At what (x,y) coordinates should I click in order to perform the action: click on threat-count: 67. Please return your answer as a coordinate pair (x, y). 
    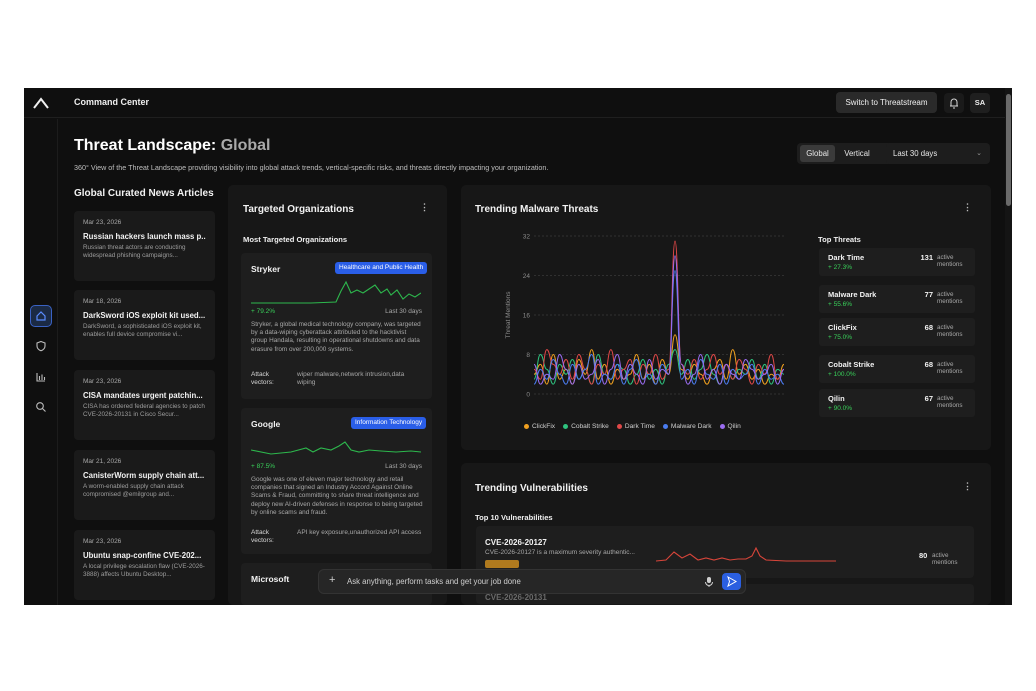
    Looking at the image, I should click on (928, 398).